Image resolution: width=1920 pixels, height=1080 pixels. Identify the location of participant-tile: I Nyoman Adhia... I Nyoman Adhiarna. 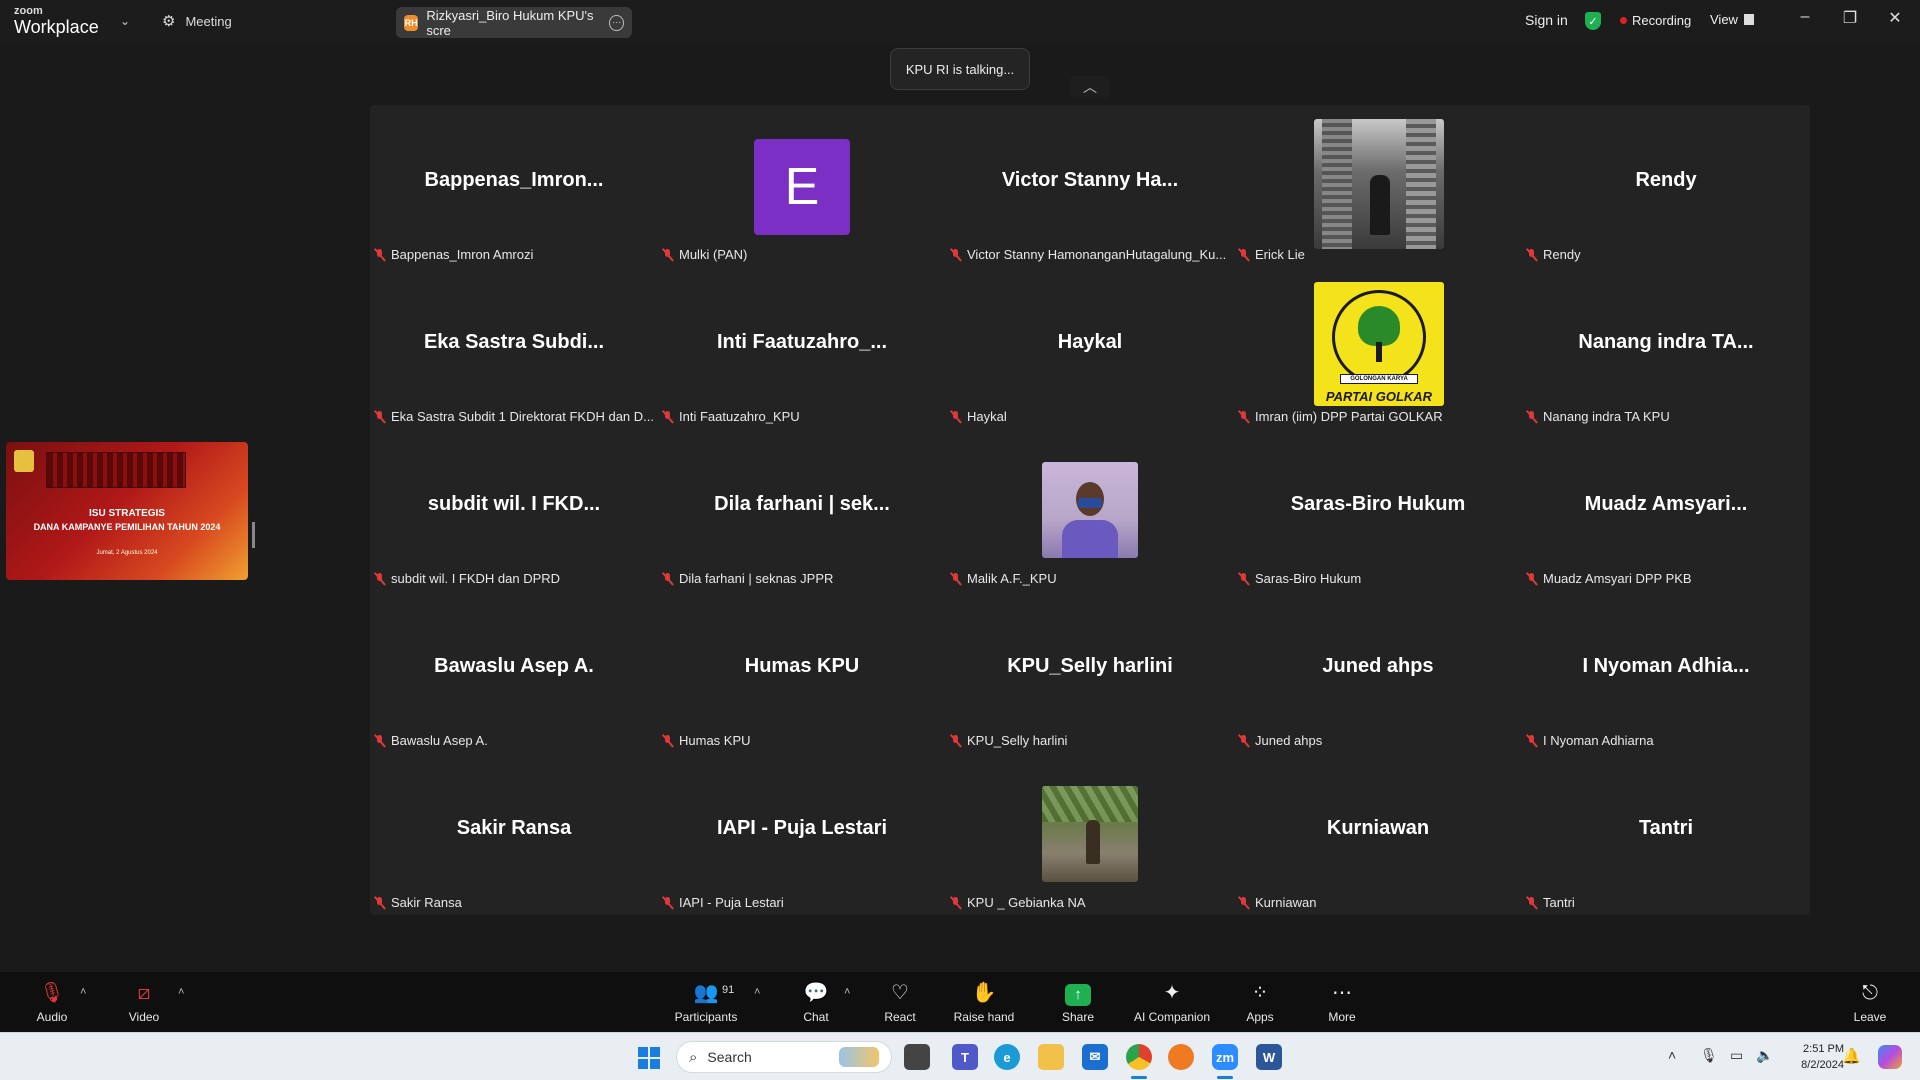
(1666, 672).